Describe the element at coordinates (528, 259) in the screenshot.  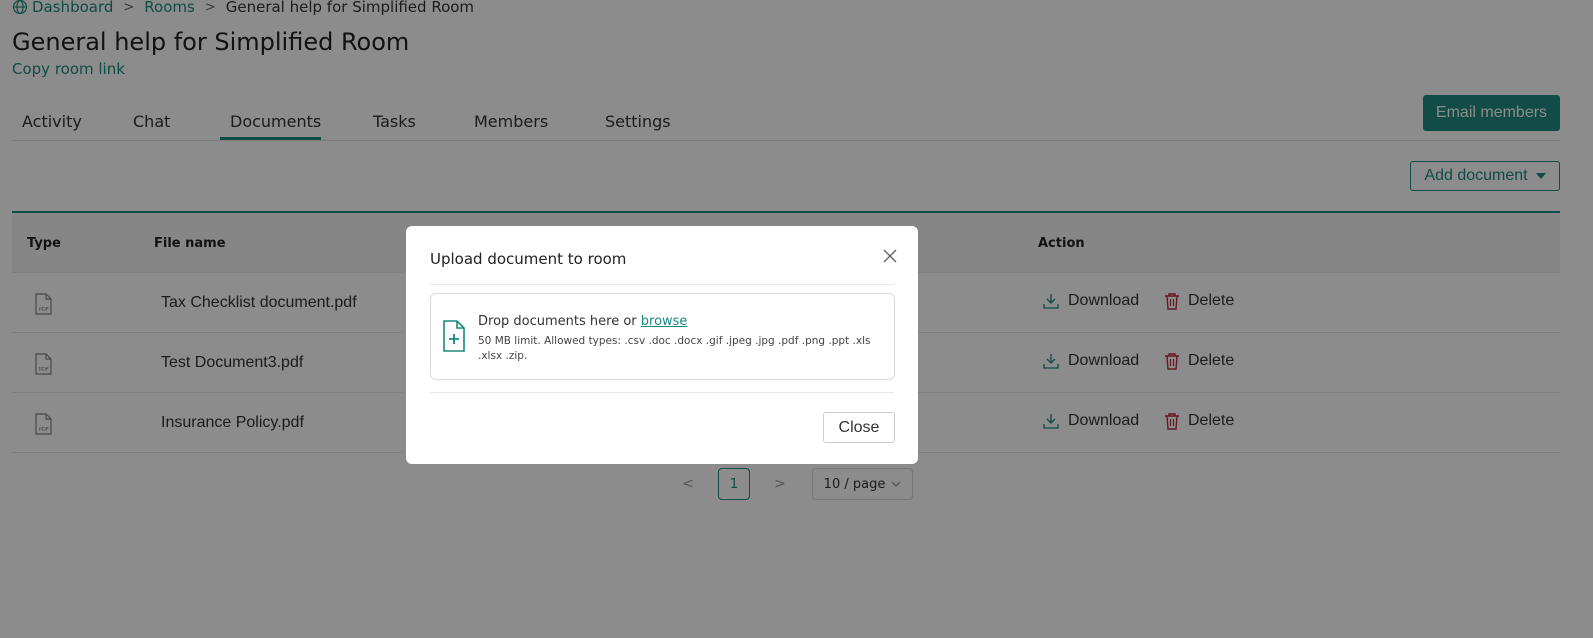
I see `modal-title: Upload document to room` at that location.